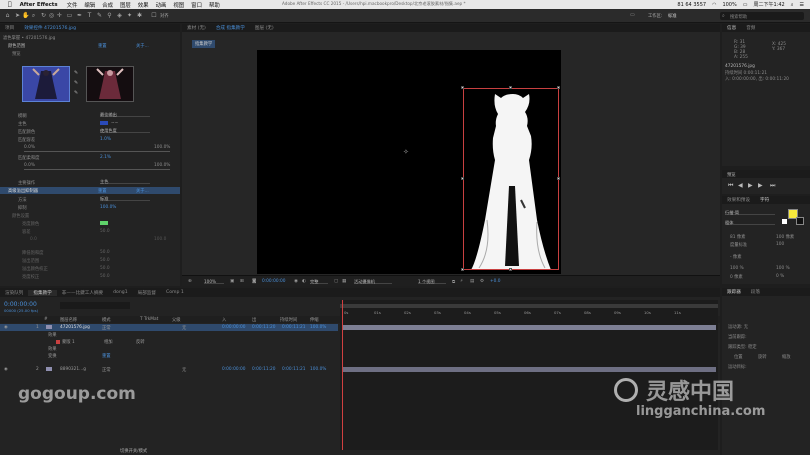 This screenshot has width=810, height=455. Describe the element at coordinates (119, 15) in the screenshot. I see `eraser-tool-icon: ◈` at that location.